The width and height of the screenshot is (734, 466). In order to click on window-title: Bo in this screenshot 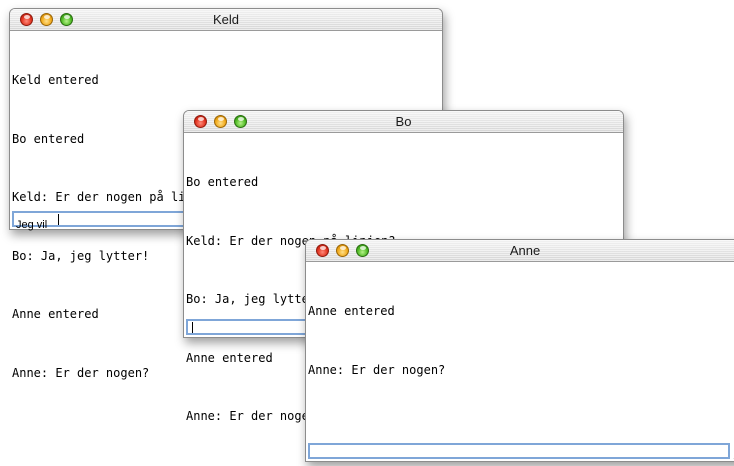, I will do `click(403, 121)`.